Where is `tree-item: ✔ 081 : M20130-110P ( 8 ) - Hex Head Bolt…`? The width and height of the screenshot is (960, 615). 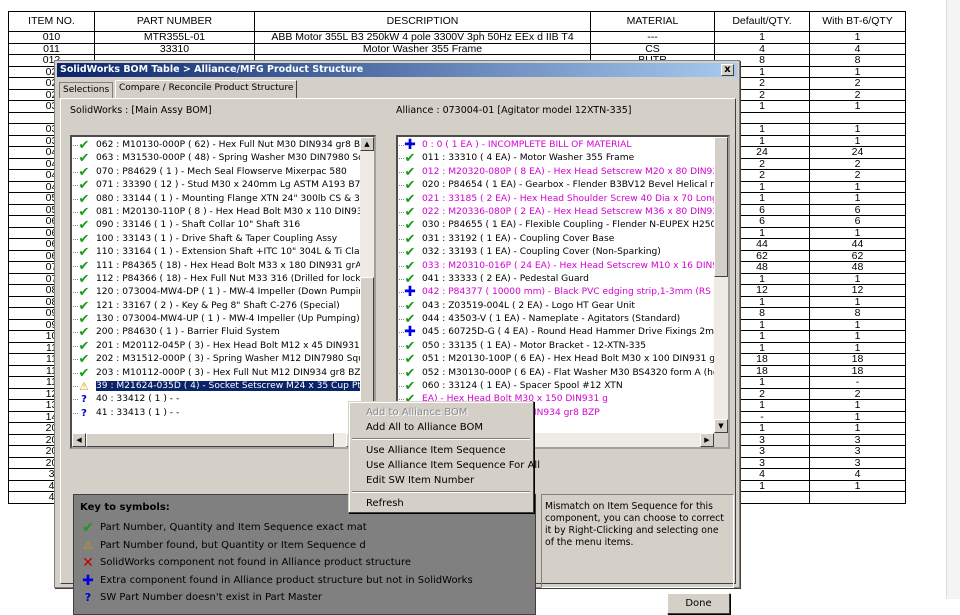
tree-item: ✔ 081 : M20130-110P ( 8 ) - Hex Head Bolt… is located at coordinates (216, 212).